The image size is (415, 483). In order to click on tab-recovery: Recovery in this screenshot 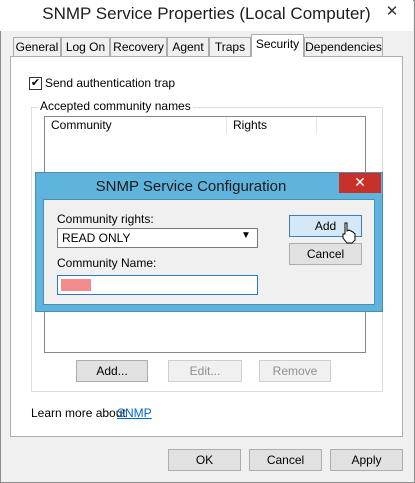, I will do `click(138, 46)`.